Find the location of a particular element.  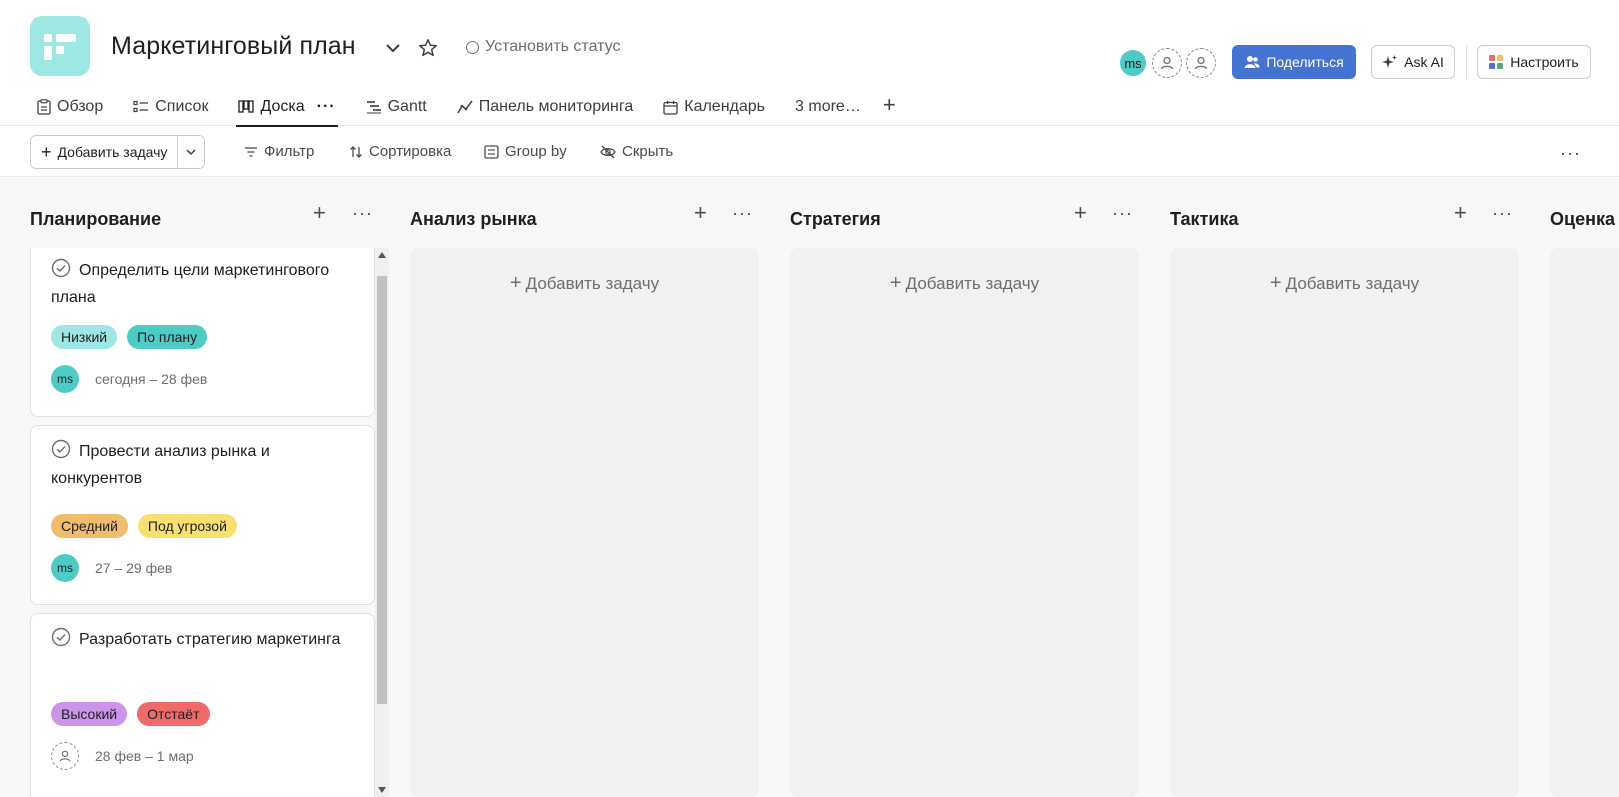

sort-button: Сортировка is located at coordinates (400, 151).